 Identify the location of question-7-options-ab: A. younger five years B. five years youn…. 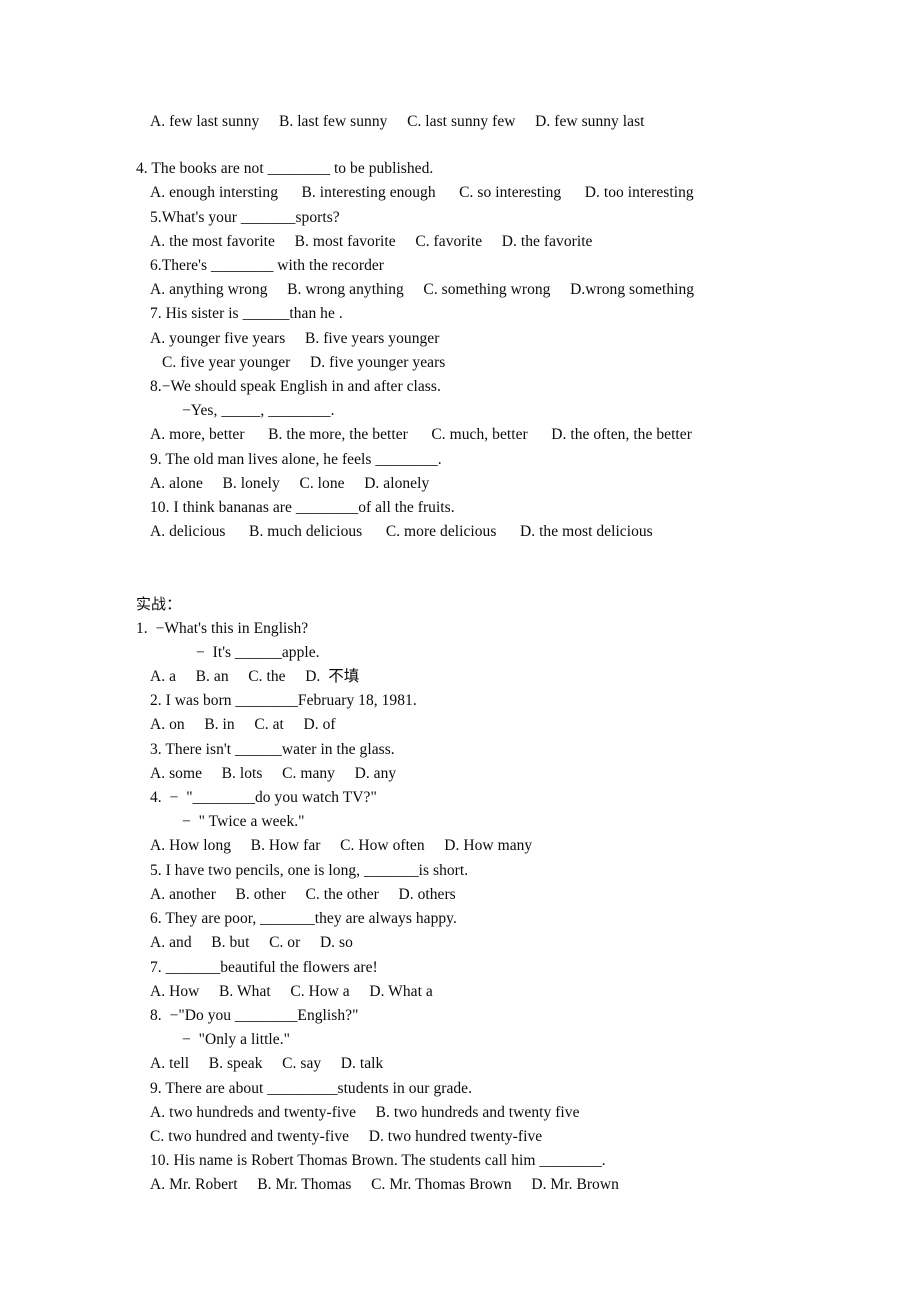
(295, 338).